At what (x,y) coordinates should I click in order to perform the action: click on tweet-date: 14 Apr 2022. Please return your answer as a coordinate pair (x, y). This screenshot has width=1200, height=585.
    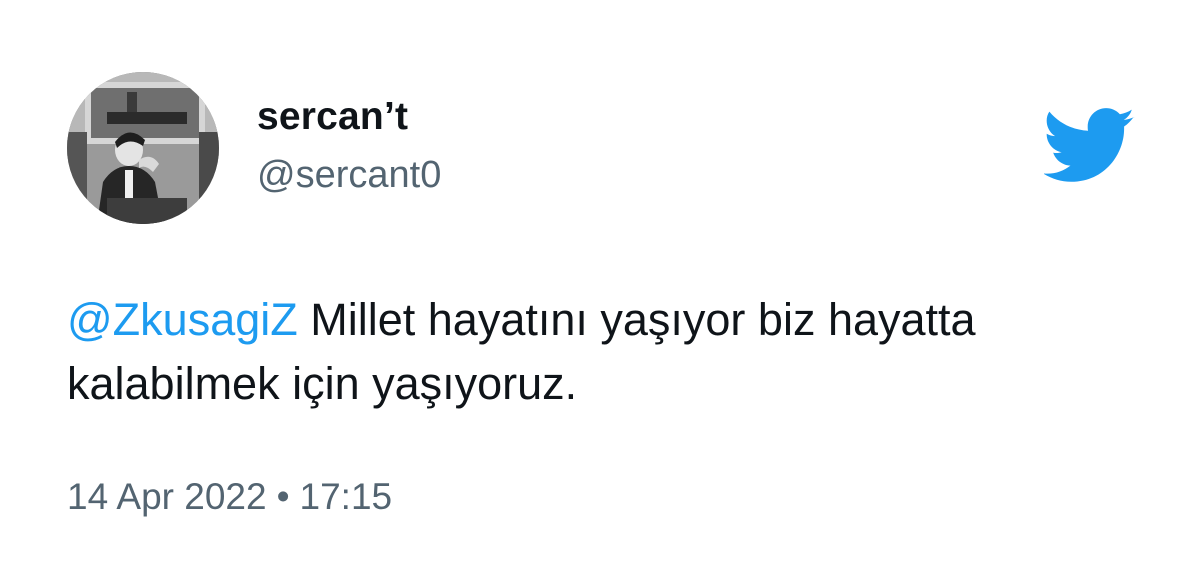
    Looking at the image, I should click on (167, 496).